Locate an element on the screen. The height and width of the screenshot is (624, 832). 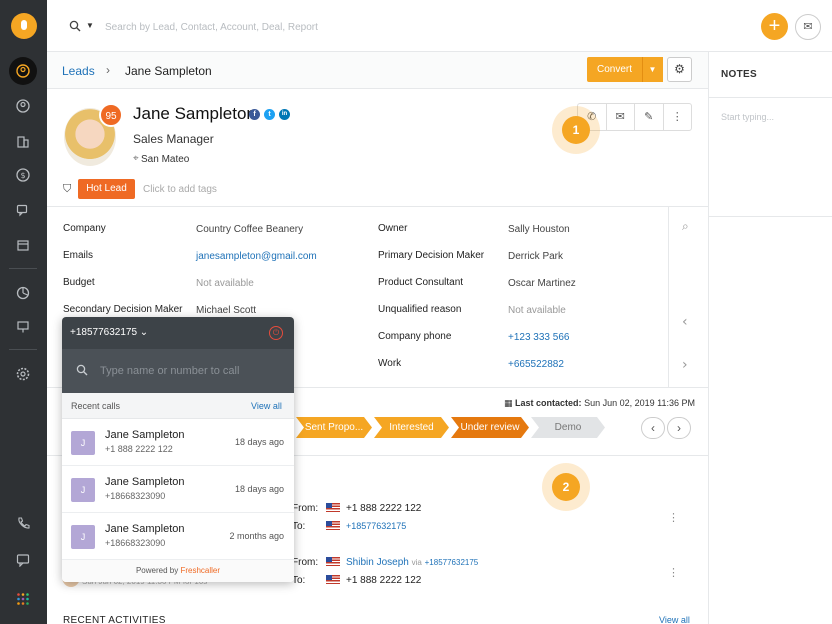
call-via-number: +18577632175 is located at coordinates (452, 562).